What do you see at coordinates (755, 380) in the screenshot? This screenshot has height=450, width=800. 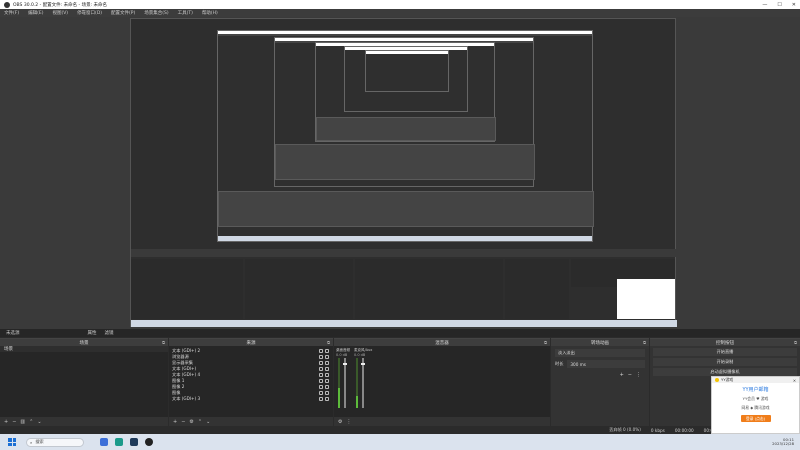 I see `popup-header: YY游戏 ✕` at bounding box center [755, 380].